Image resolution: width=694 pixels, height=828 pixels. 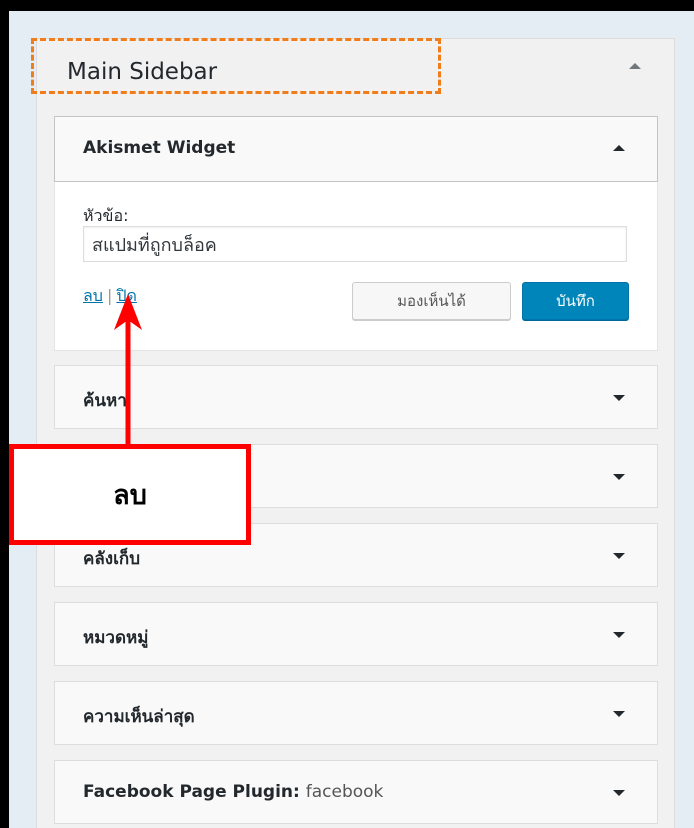 I want to click on title-input, so click(x=355, y=244).